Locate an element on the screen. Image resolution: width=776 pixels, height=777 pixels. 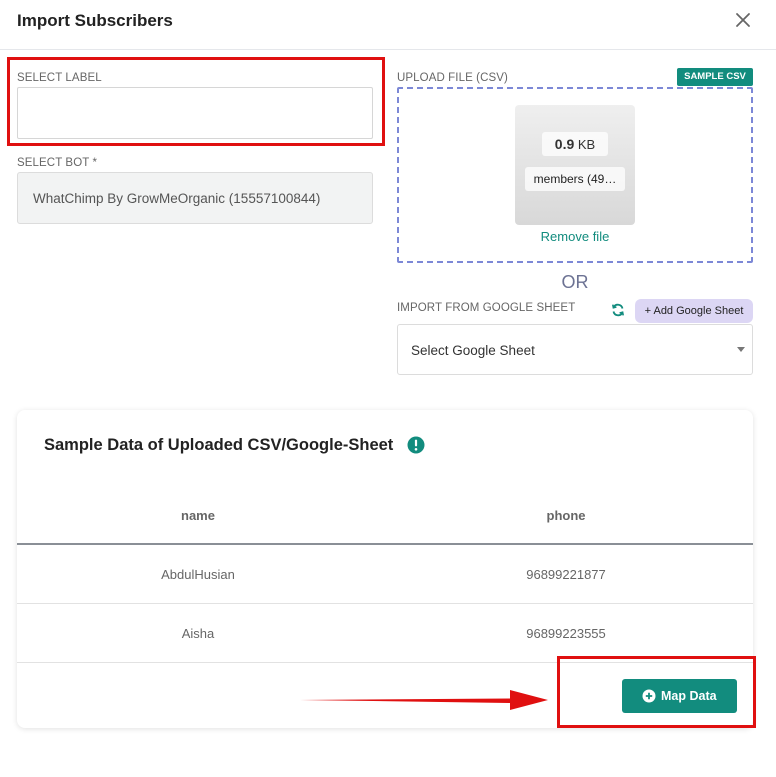
select-label-input is located at coordinates (195, 113).